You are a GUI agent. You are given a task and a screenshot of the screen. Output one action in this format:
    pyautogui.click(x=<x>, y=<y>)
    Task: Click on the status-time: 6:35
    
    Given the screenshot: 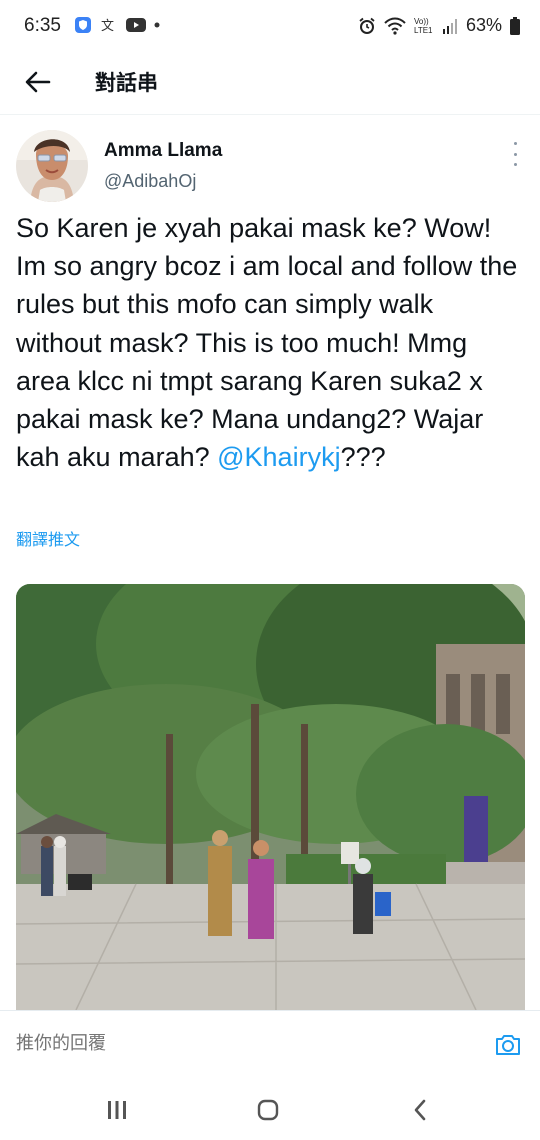 What is the action you would take?
    pyautogui.click(x=42, y=25)
    